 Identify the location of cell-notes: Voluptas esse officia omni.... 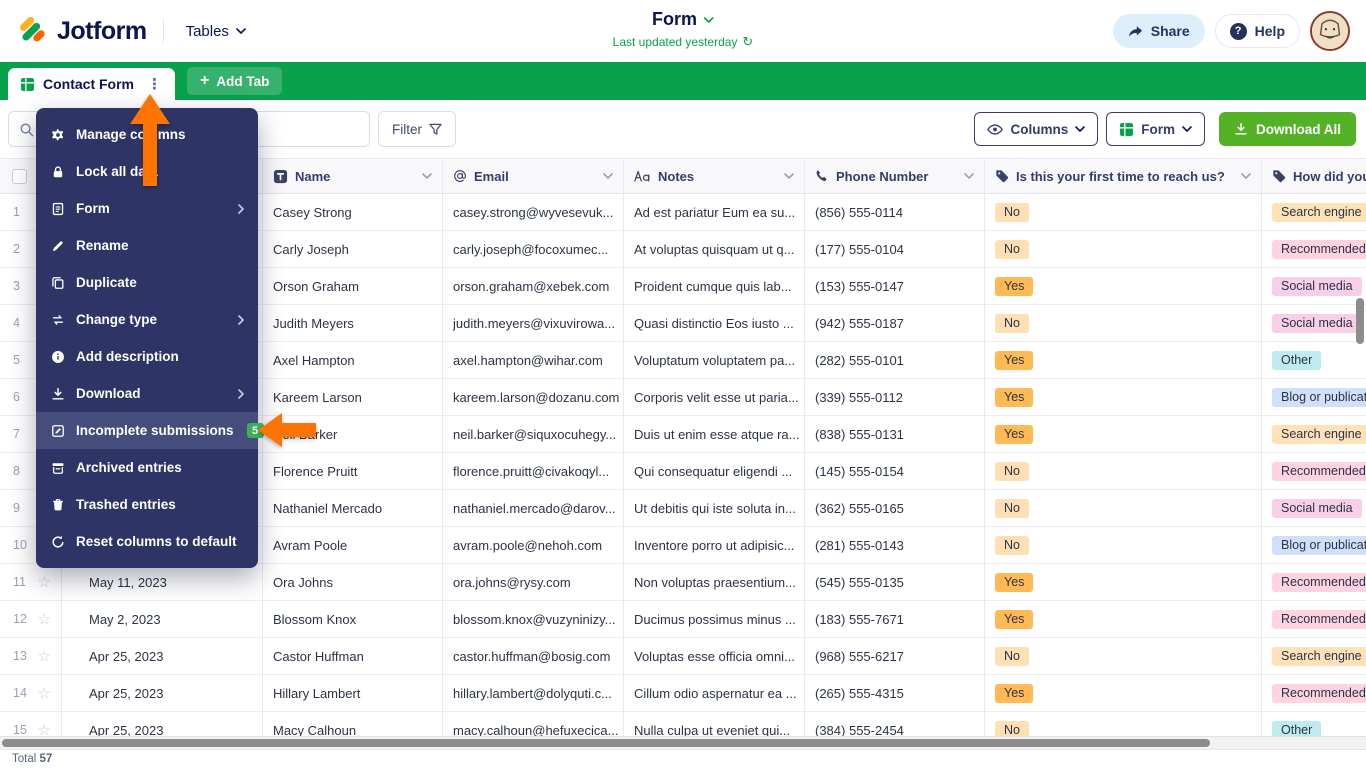
(714, 656).